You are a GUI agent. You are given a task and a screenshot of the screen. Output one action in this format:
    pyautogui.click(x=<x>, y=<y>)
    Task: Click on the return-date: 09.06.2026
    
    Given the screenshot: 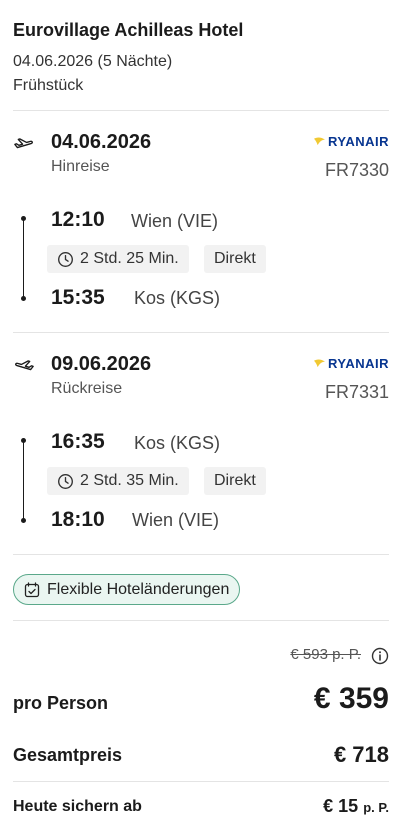 What is the action you would take?
    pyautogui.click(x=101, y=364)
    